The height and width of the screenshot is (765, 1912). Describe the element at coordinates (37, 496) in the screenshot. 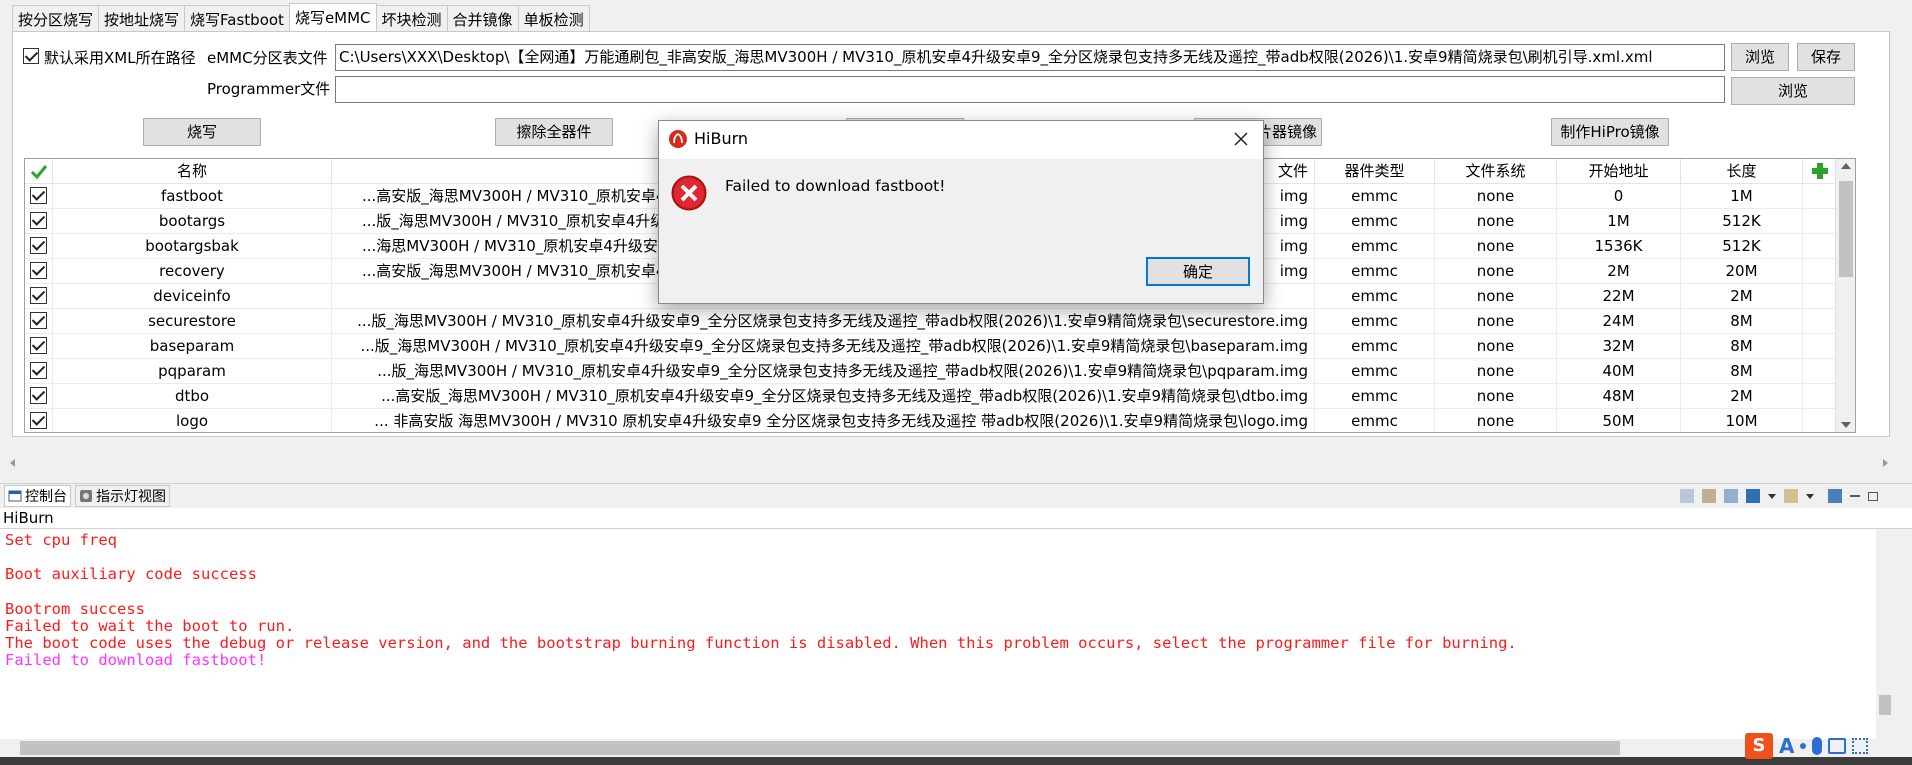

I see `tab-console: 控制台` at that location.